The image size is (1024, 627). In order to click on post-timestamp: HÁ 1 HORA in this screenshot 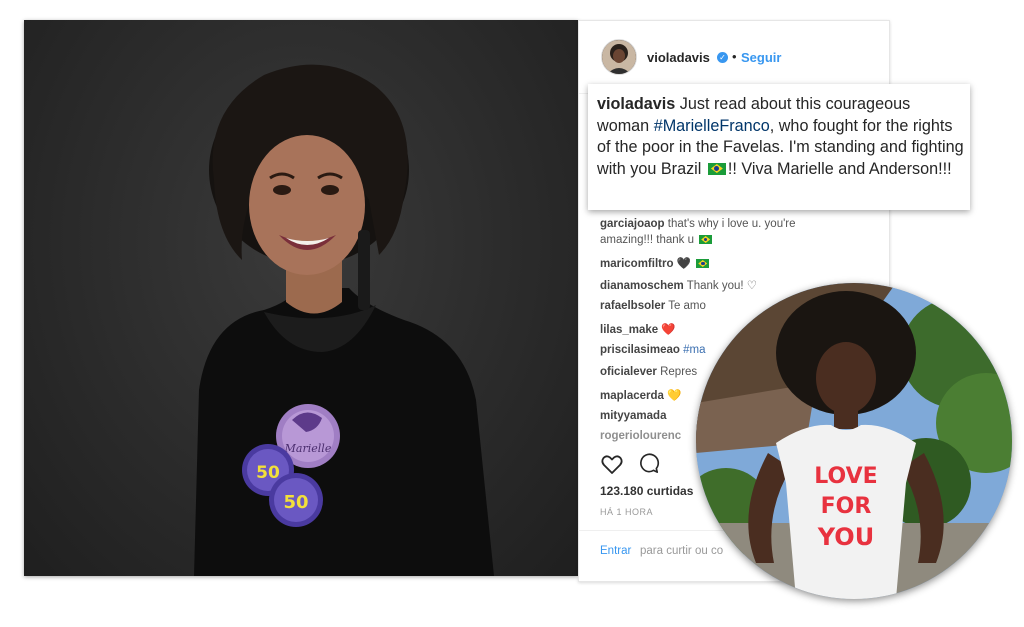, I will do `click(627, 512)`.